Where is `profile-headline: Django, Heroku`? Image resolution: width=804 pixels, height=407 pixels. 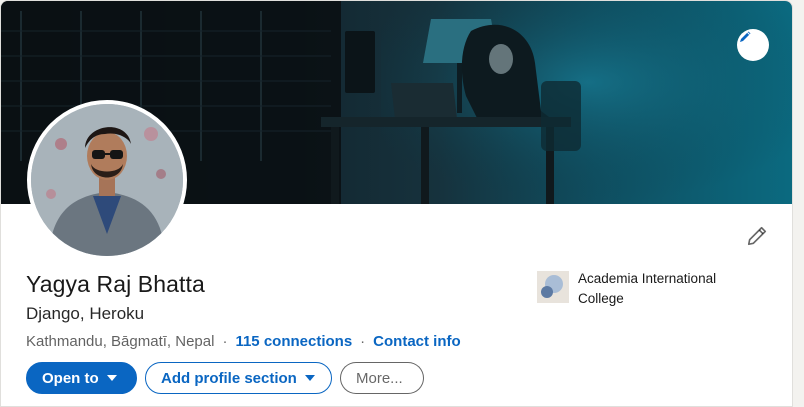
profile-headline: Django, Heroku is located at coordinates (85, 313).